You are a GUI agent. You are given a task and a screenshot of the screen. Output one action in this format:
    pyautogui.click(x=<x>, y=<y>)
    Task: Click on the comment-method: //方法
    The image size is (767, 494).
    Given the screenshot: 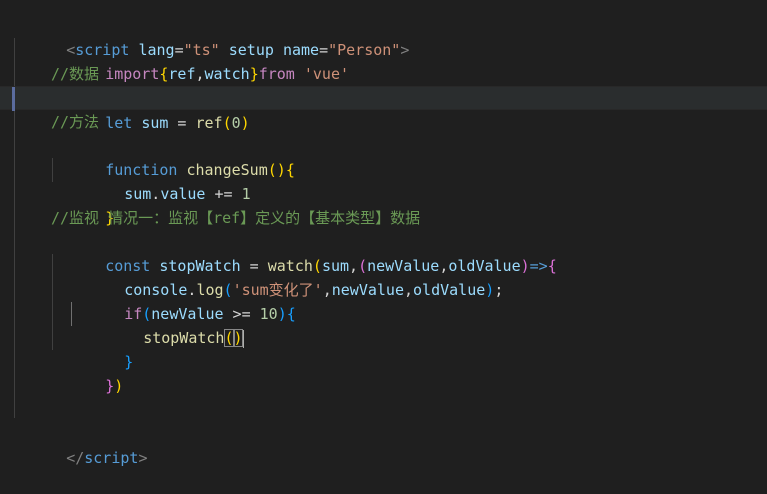 What is the action you would take?
    pyautogui.click(x=75, y=122)
    